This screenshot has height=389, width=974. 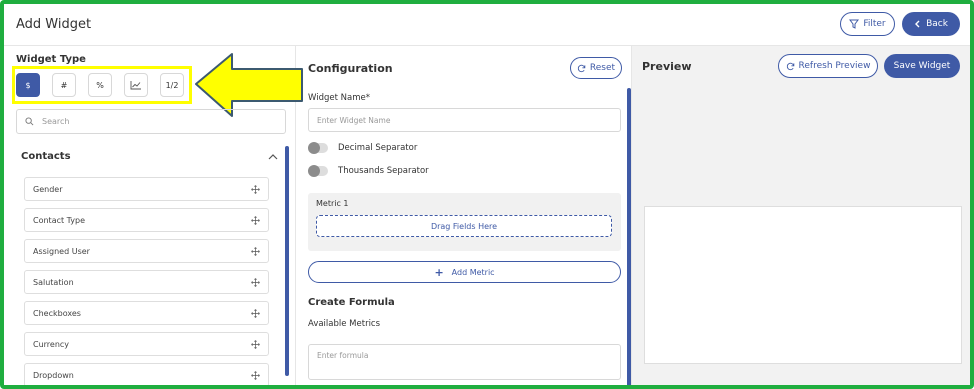 I want to click on widget-name-placeholder: Enter Widget Name, so click(x=354, y=120).